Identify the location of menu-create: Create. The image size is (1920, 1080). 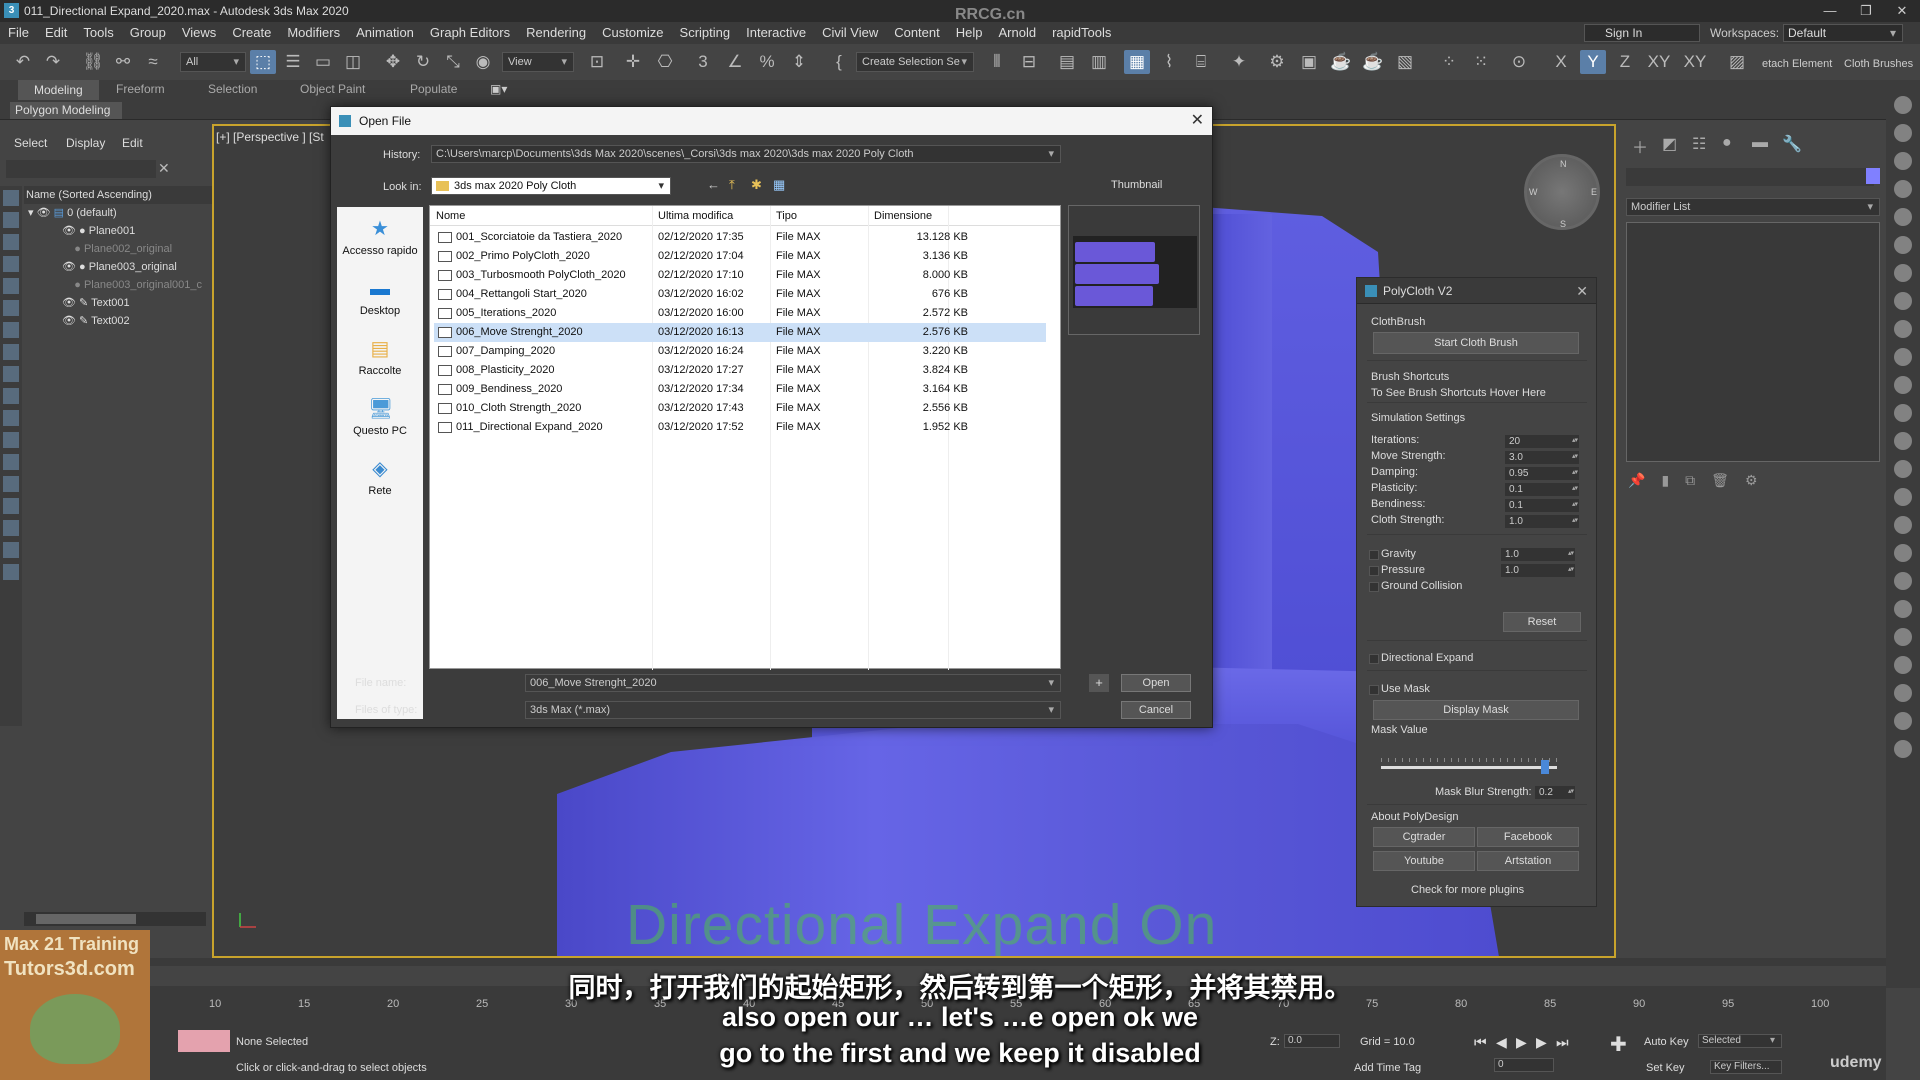
(251, 33).